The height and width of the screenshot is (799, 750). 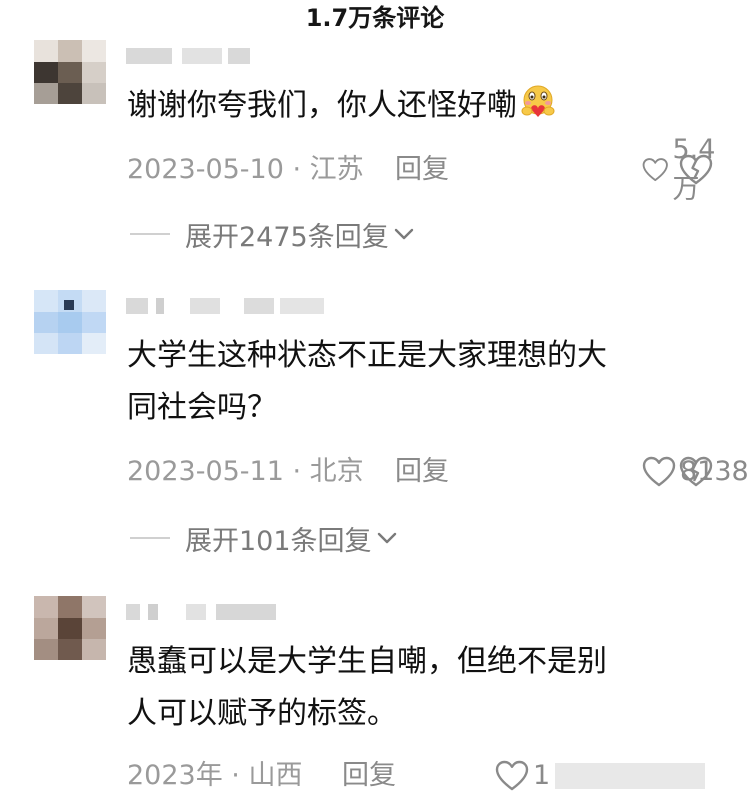 What do you see at coordinates (427, 688) in the screenshot?
I see `comment-text: 愚蠢可以是大学生自嘲，但绝不是别 人可以赋予的标签。` at bounding box center [427, 688].